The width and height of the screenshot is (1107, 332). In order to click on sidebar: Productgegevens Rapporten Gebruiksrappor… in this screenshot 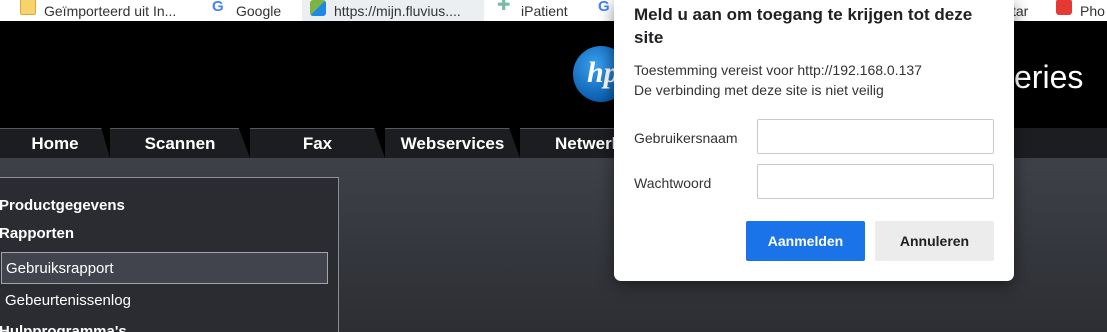, I will do `click(169, 254)`.